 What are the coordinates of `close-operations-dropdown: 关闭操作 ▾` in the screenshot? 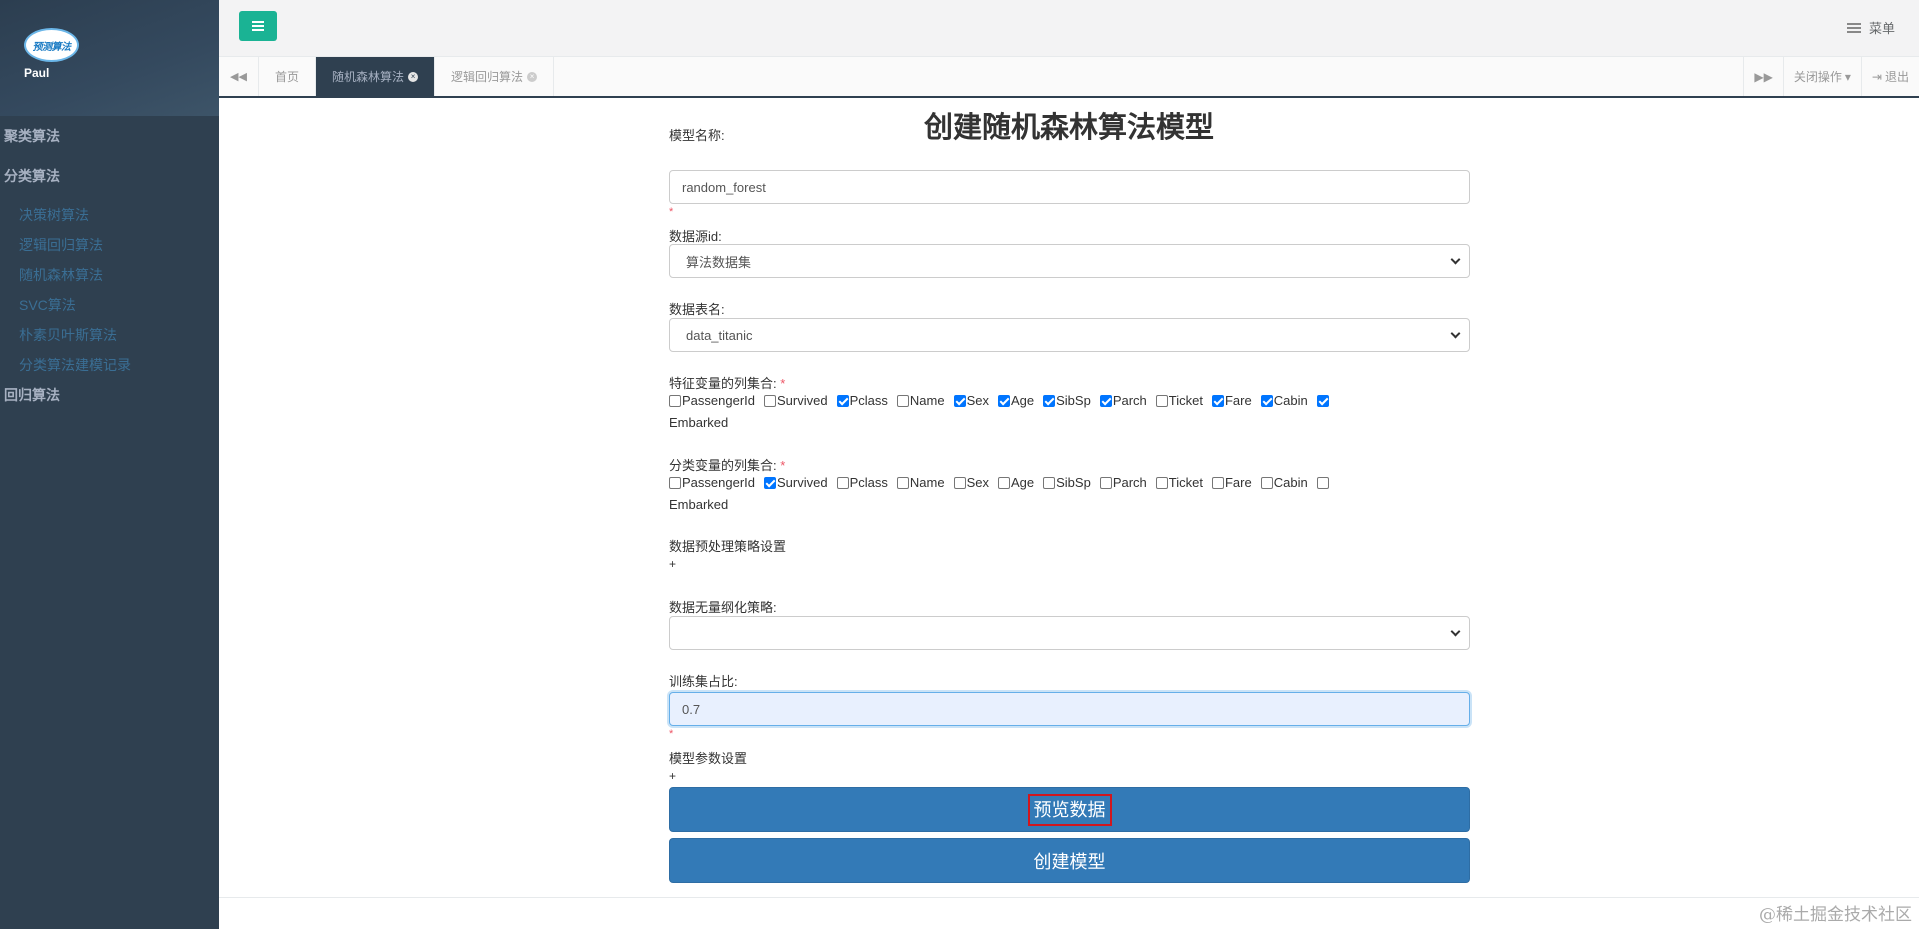 It's located at (1821, 76).